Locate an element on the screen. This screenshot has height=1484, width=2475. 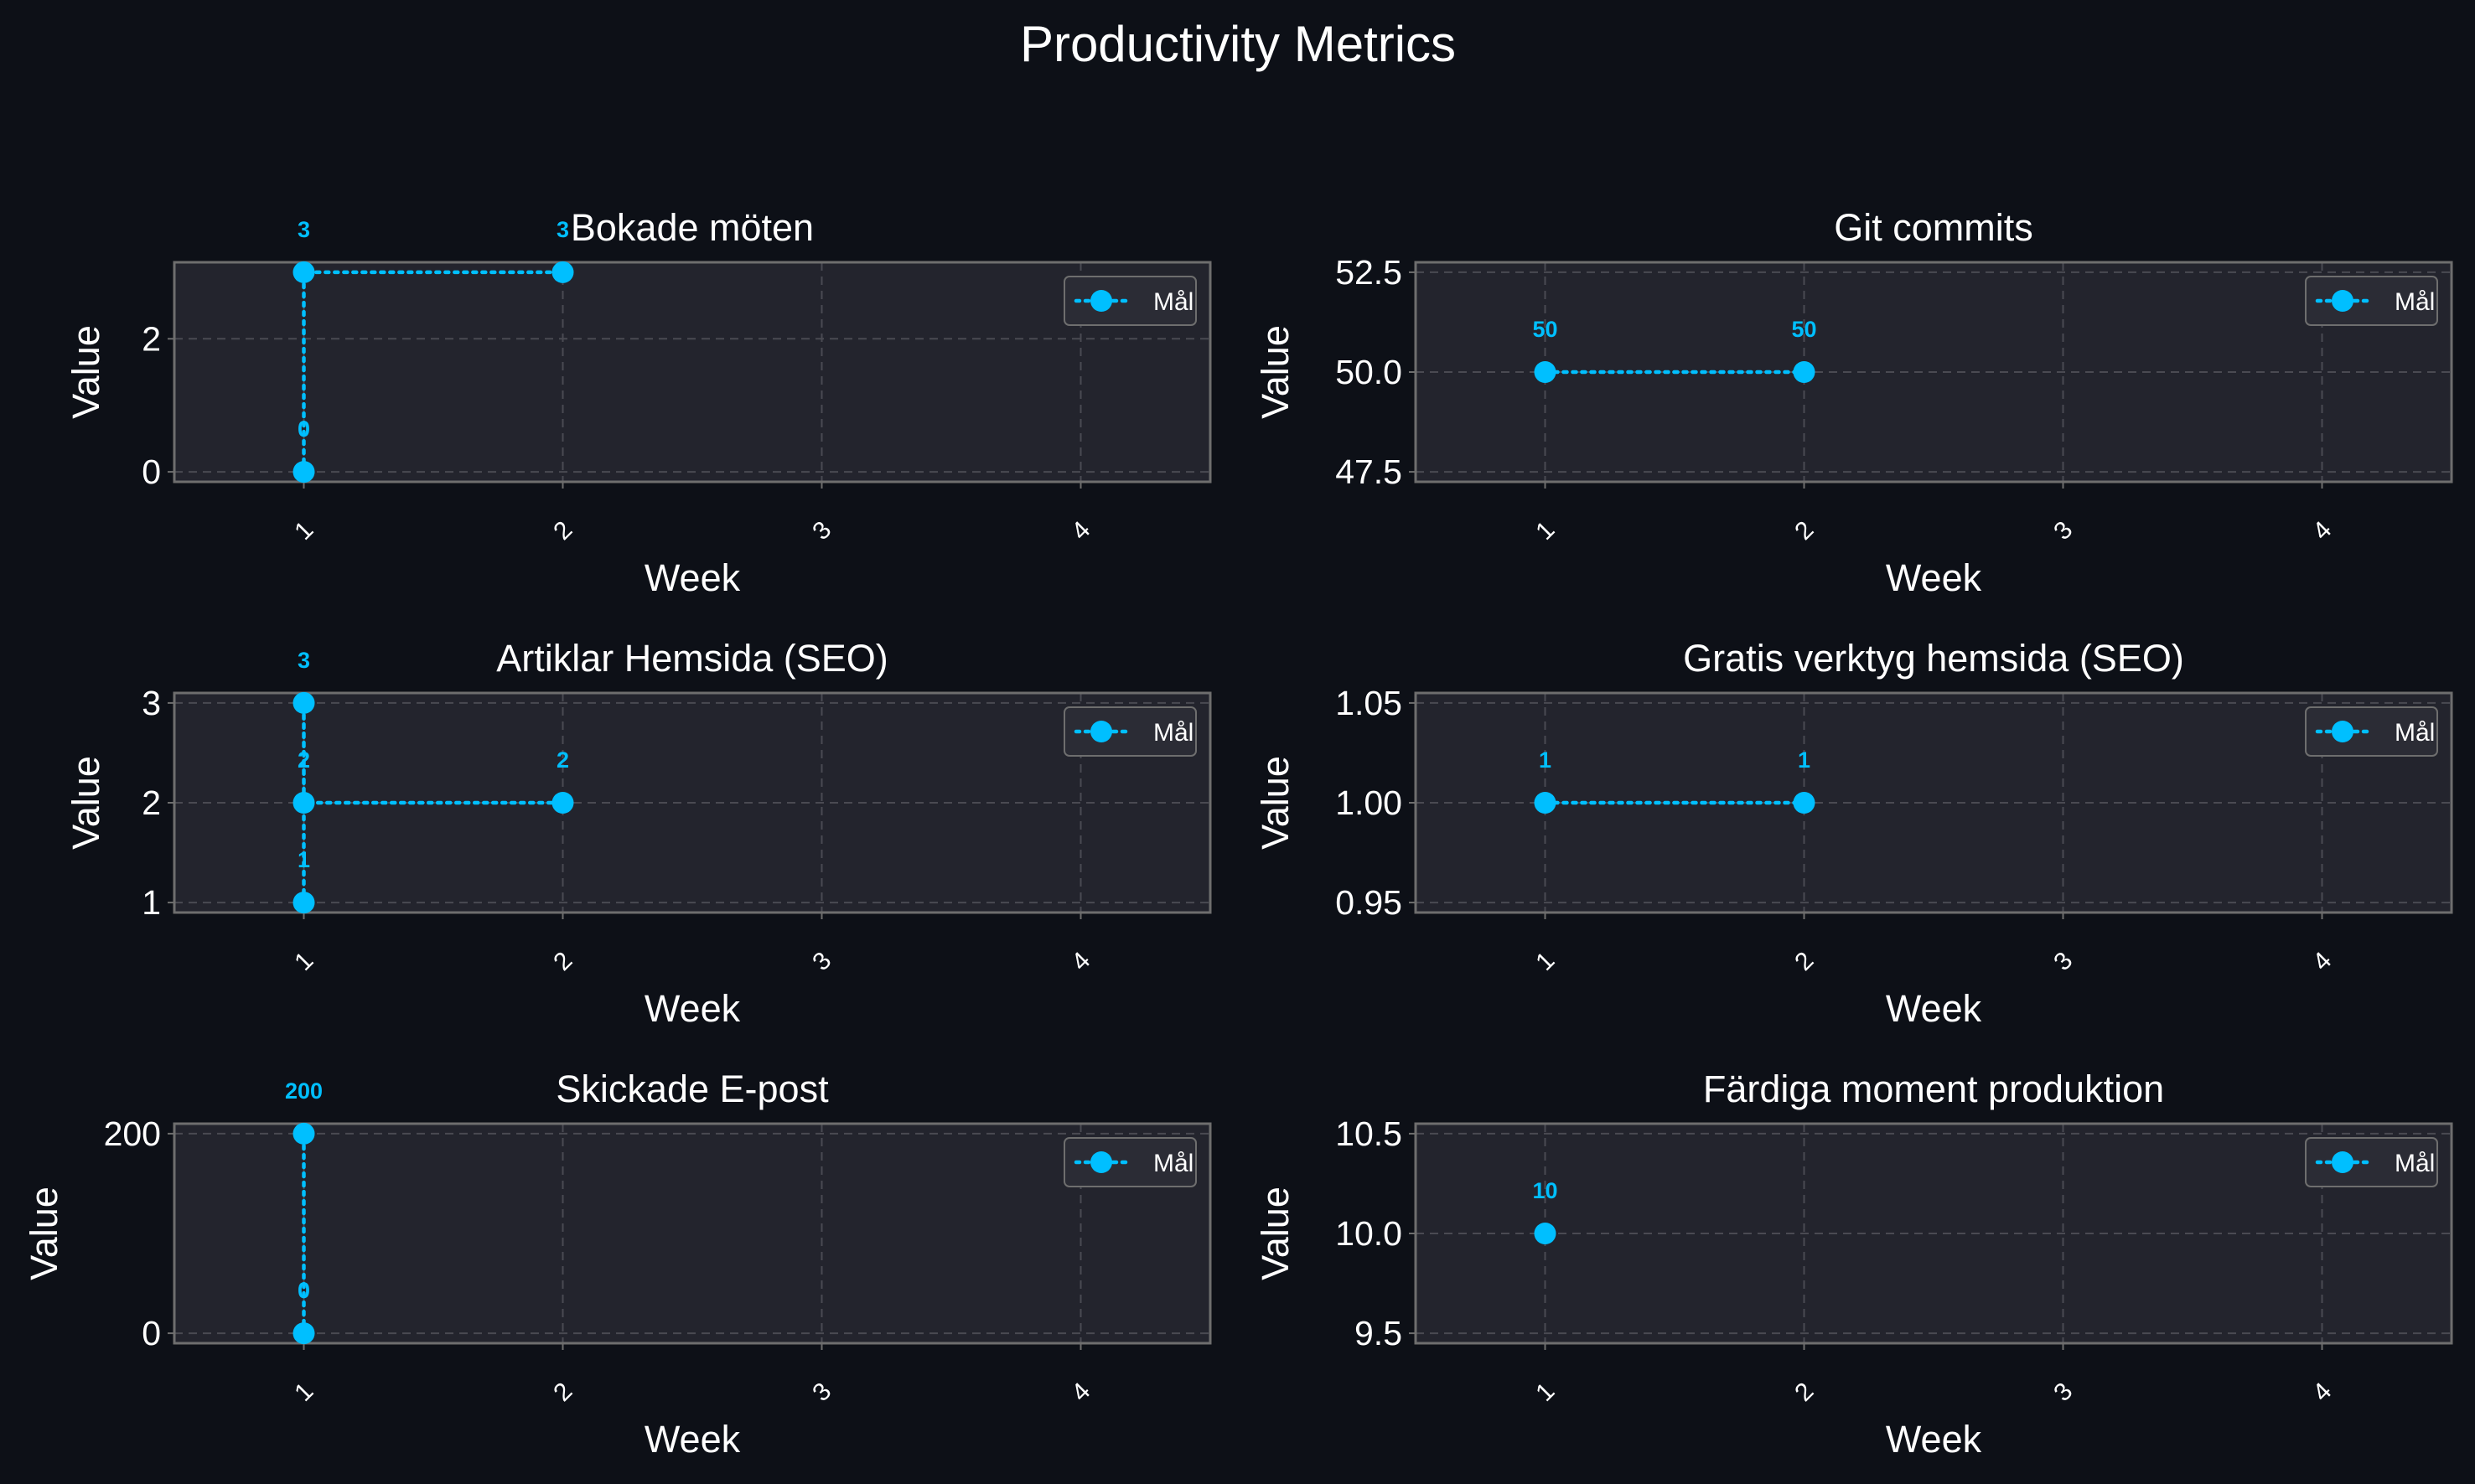
y-tick-label: 10.0 is located at coordinates (1368, 1233).